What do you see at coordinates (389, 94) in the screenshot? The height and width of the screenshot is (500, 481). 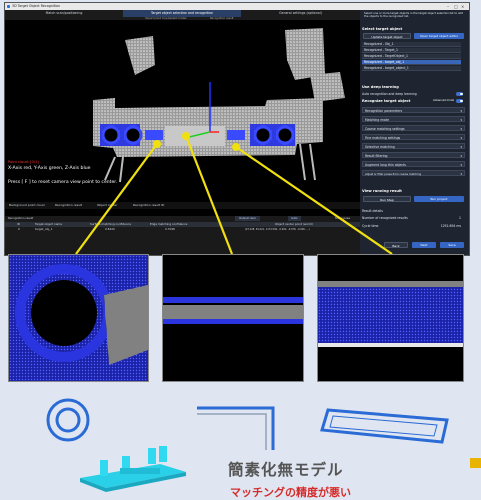 I see `deep-learning-label: Auto recognition and deep learning` at bounding box center [389, 94].